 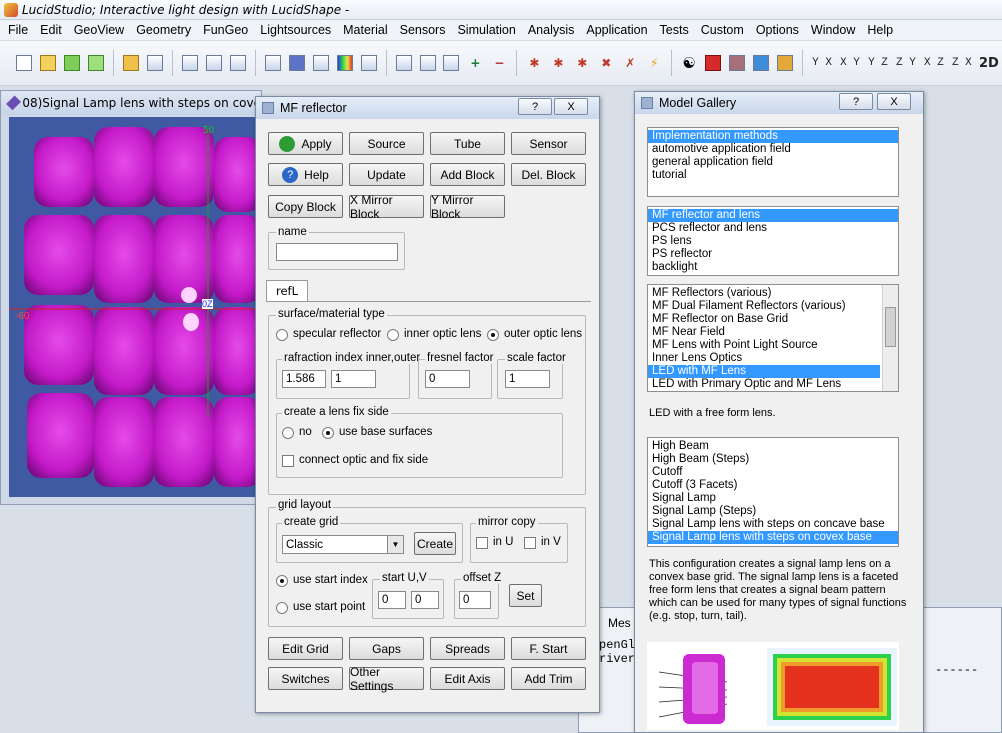 I want to click on gallery-close-button: X, so click(x=894, y=101).